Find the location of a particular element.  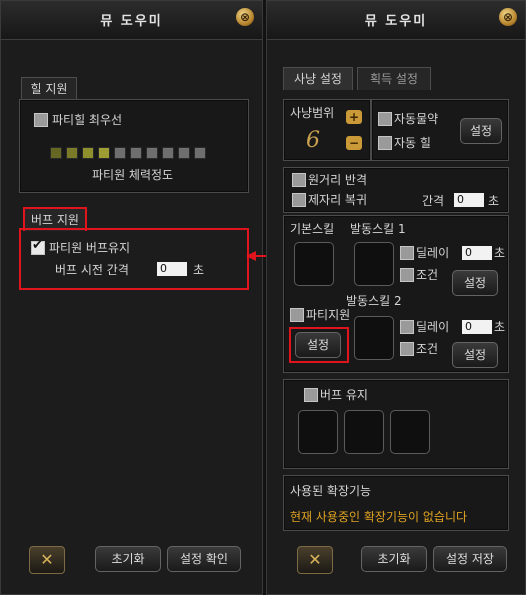

return-spot-checkbox is located at coordinates (299, 200).